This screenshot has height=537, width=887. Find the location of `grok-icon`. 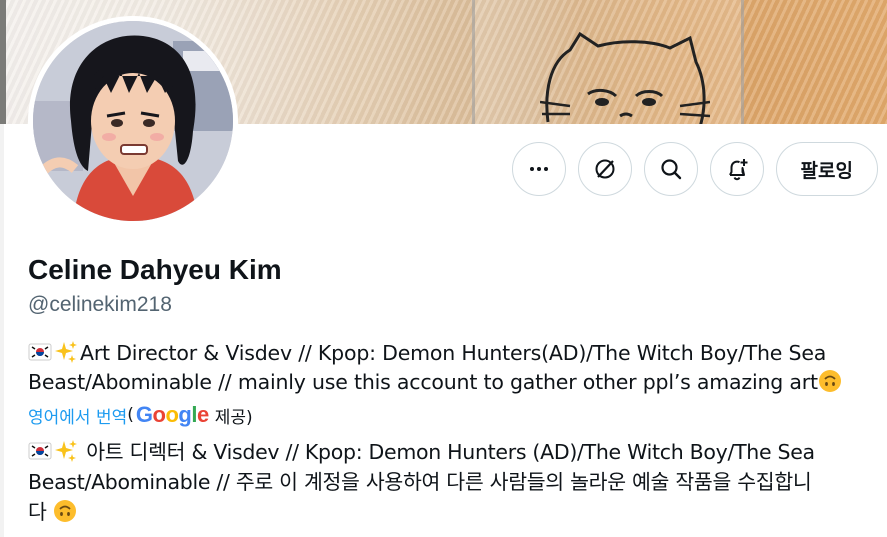

grok-icon is located at coordinates (605, 169).